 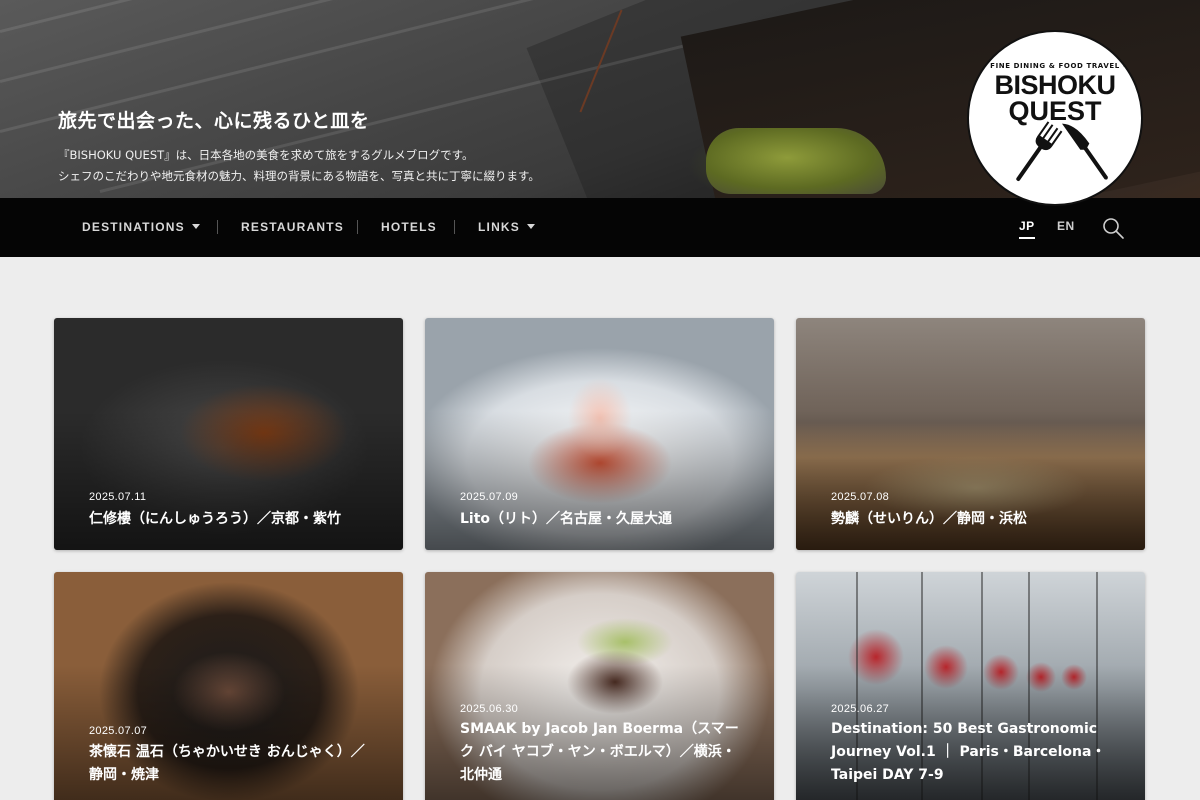 What do you see at coordinates (1066, 226) in the screenshot?
I see `lang-en: EN` at bounding box center [1066, 226].